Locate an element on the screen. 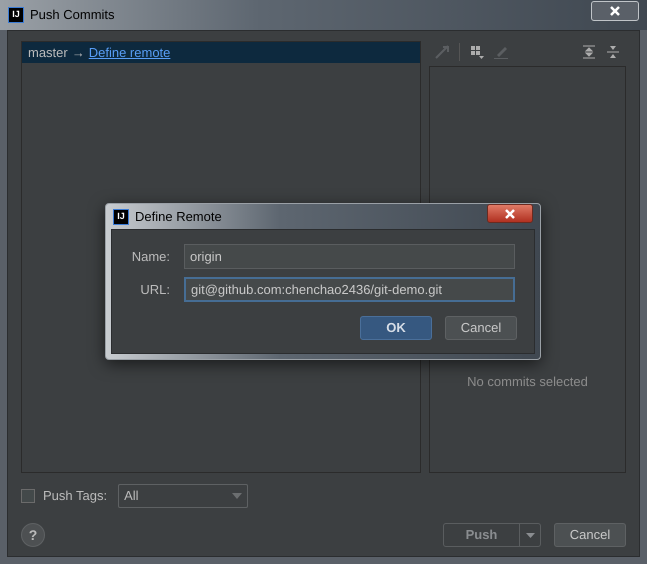 Image resolution: width=647 pixels, height=564 pixels. help-button: ? is located at coordinates (33, 535).